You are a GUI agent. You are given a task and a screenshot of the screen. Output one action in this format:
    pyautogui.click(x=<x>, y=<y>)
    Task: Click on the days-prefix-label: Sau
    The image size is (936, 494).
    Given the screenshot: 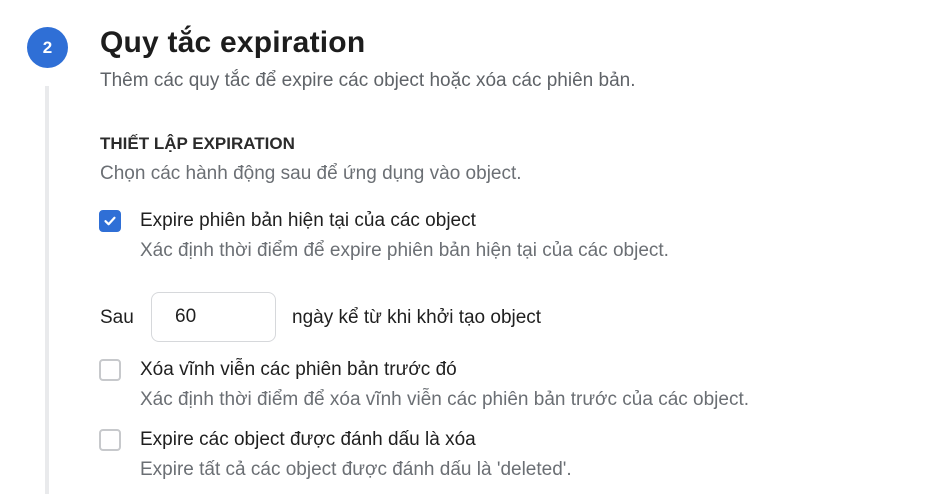 What is the action you would take?
    pyautogui.click(x=117, y=317)
    